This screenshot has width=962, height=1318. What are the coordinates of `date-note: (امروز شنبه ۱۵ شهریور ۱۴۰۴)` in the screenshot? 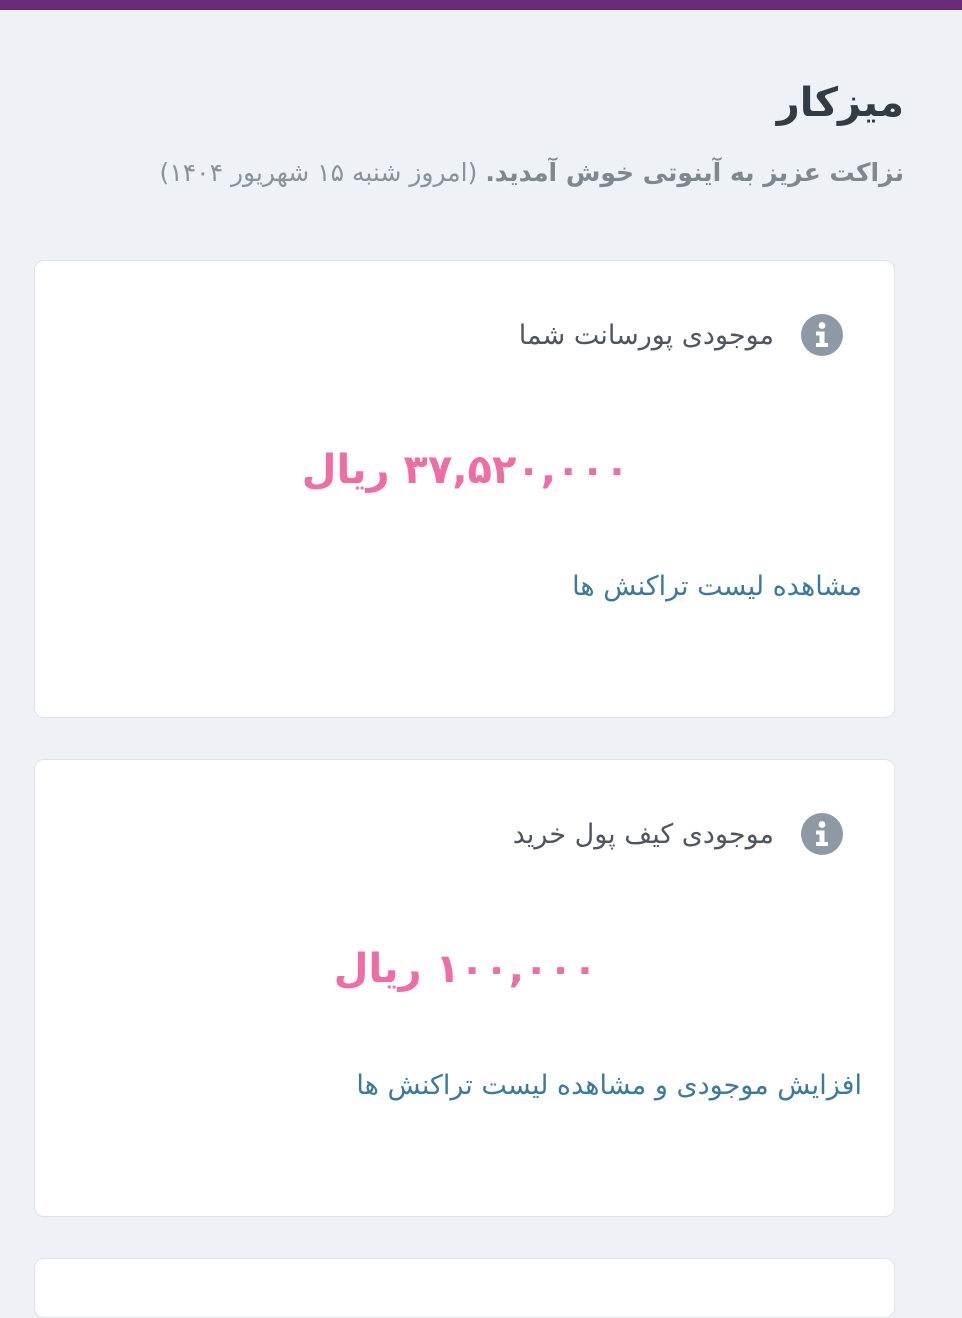 It's located at (322, 172).